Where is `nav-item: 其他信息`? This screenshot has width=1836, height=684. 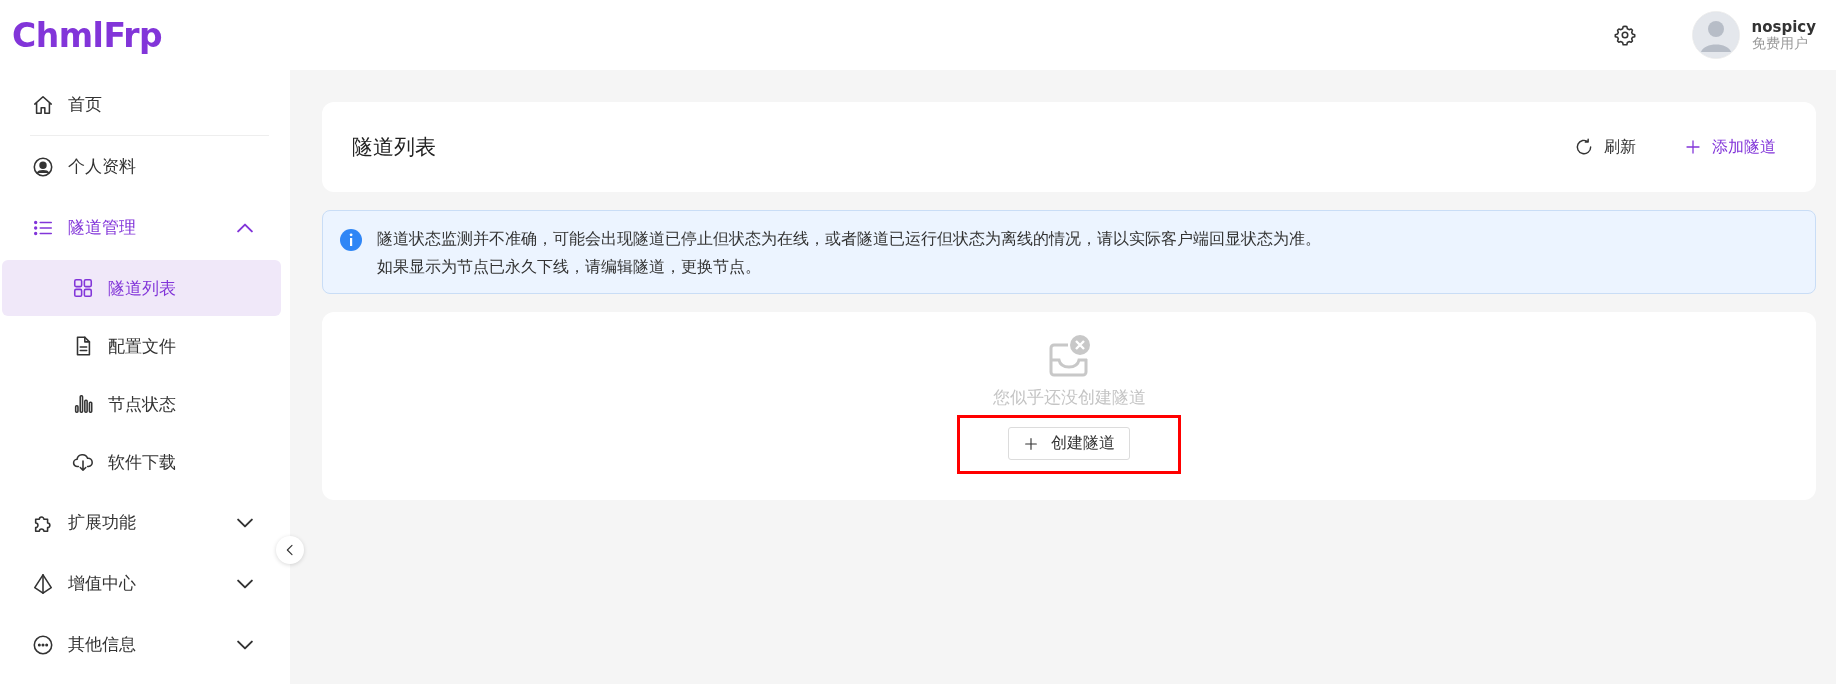 nav-item: 其他信息 is located at coordinates (141, 644).